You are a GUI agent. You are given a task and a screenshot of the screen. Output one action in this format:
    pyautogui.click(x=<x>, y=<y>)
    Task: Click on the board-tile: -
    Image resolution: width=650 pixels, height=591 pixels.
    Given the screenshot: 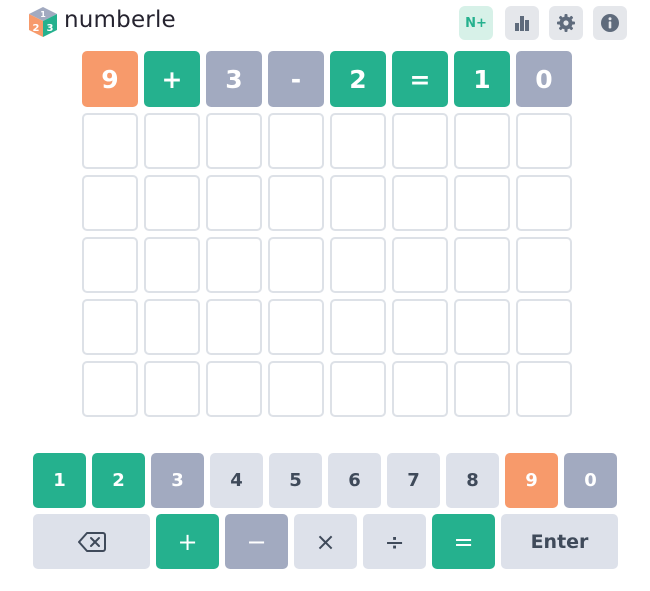 What is the action you would take?
    pyautogui.click(x=296, y=79)
    